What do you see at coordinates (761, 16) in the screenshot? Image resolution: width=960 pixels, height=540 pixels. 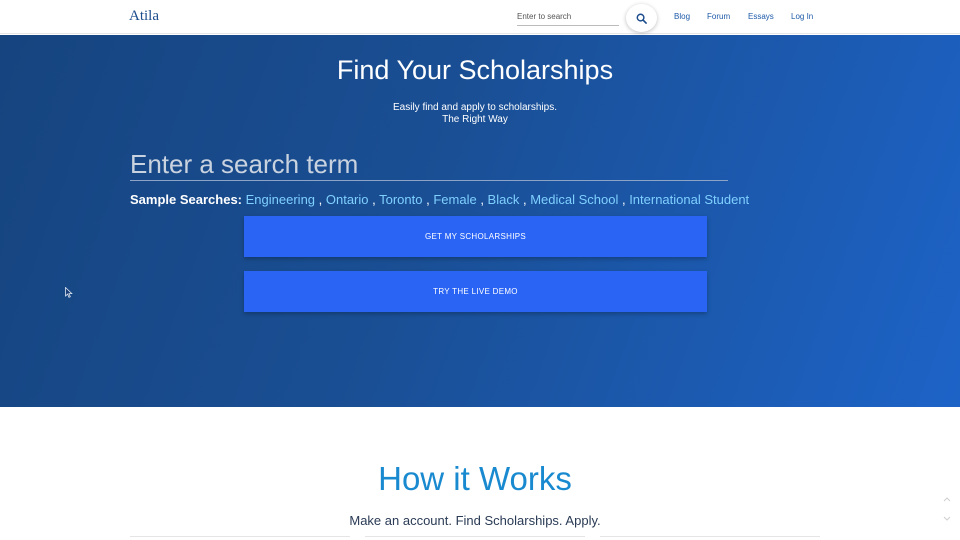 I see `nav-link-essays: Essays` at bounding box center [761, 16].